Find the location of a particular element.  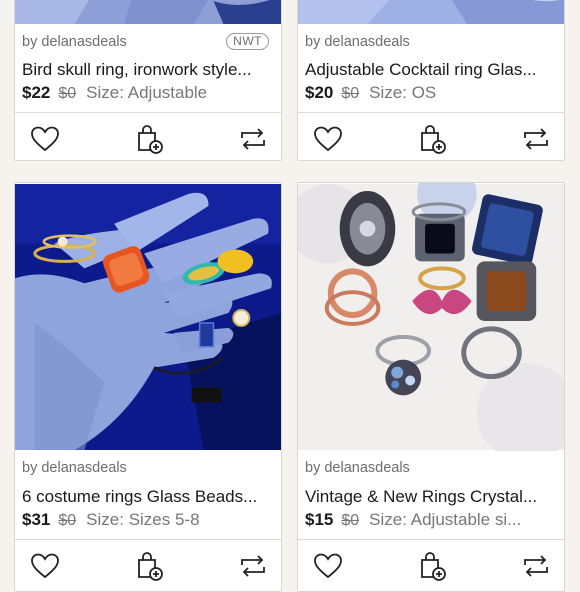

price: $15 is located at coordinates (319, 519).